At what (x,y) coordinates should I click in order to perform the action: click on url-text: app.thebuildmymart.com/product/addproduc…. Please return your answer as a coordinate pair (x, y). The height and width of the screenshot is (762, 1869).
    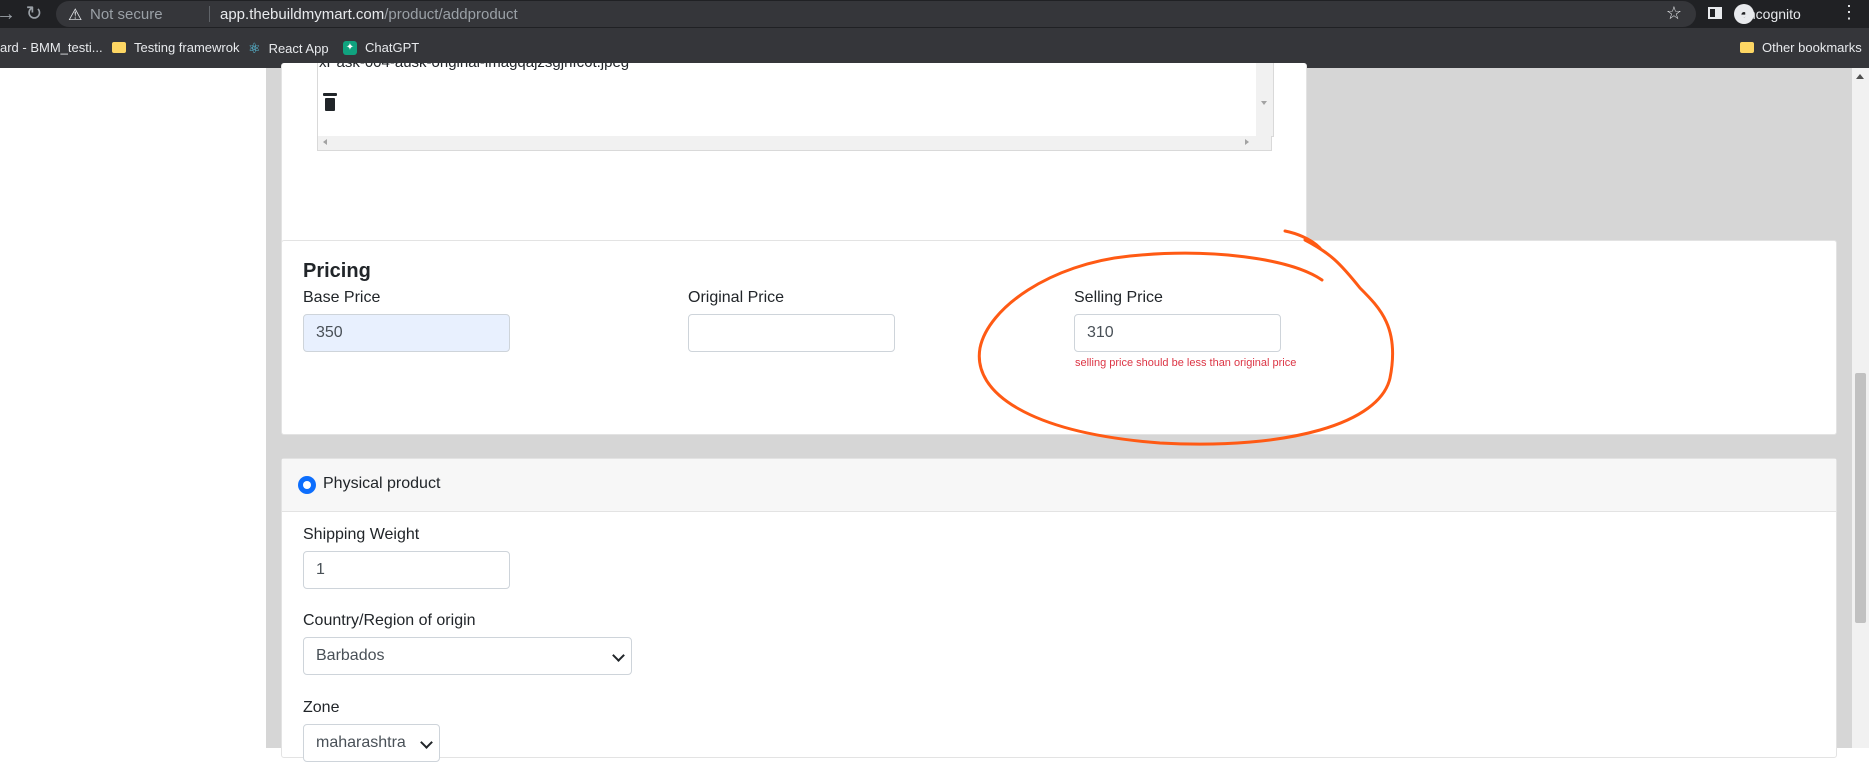
    Looking at the image, I should click on (369, 14).